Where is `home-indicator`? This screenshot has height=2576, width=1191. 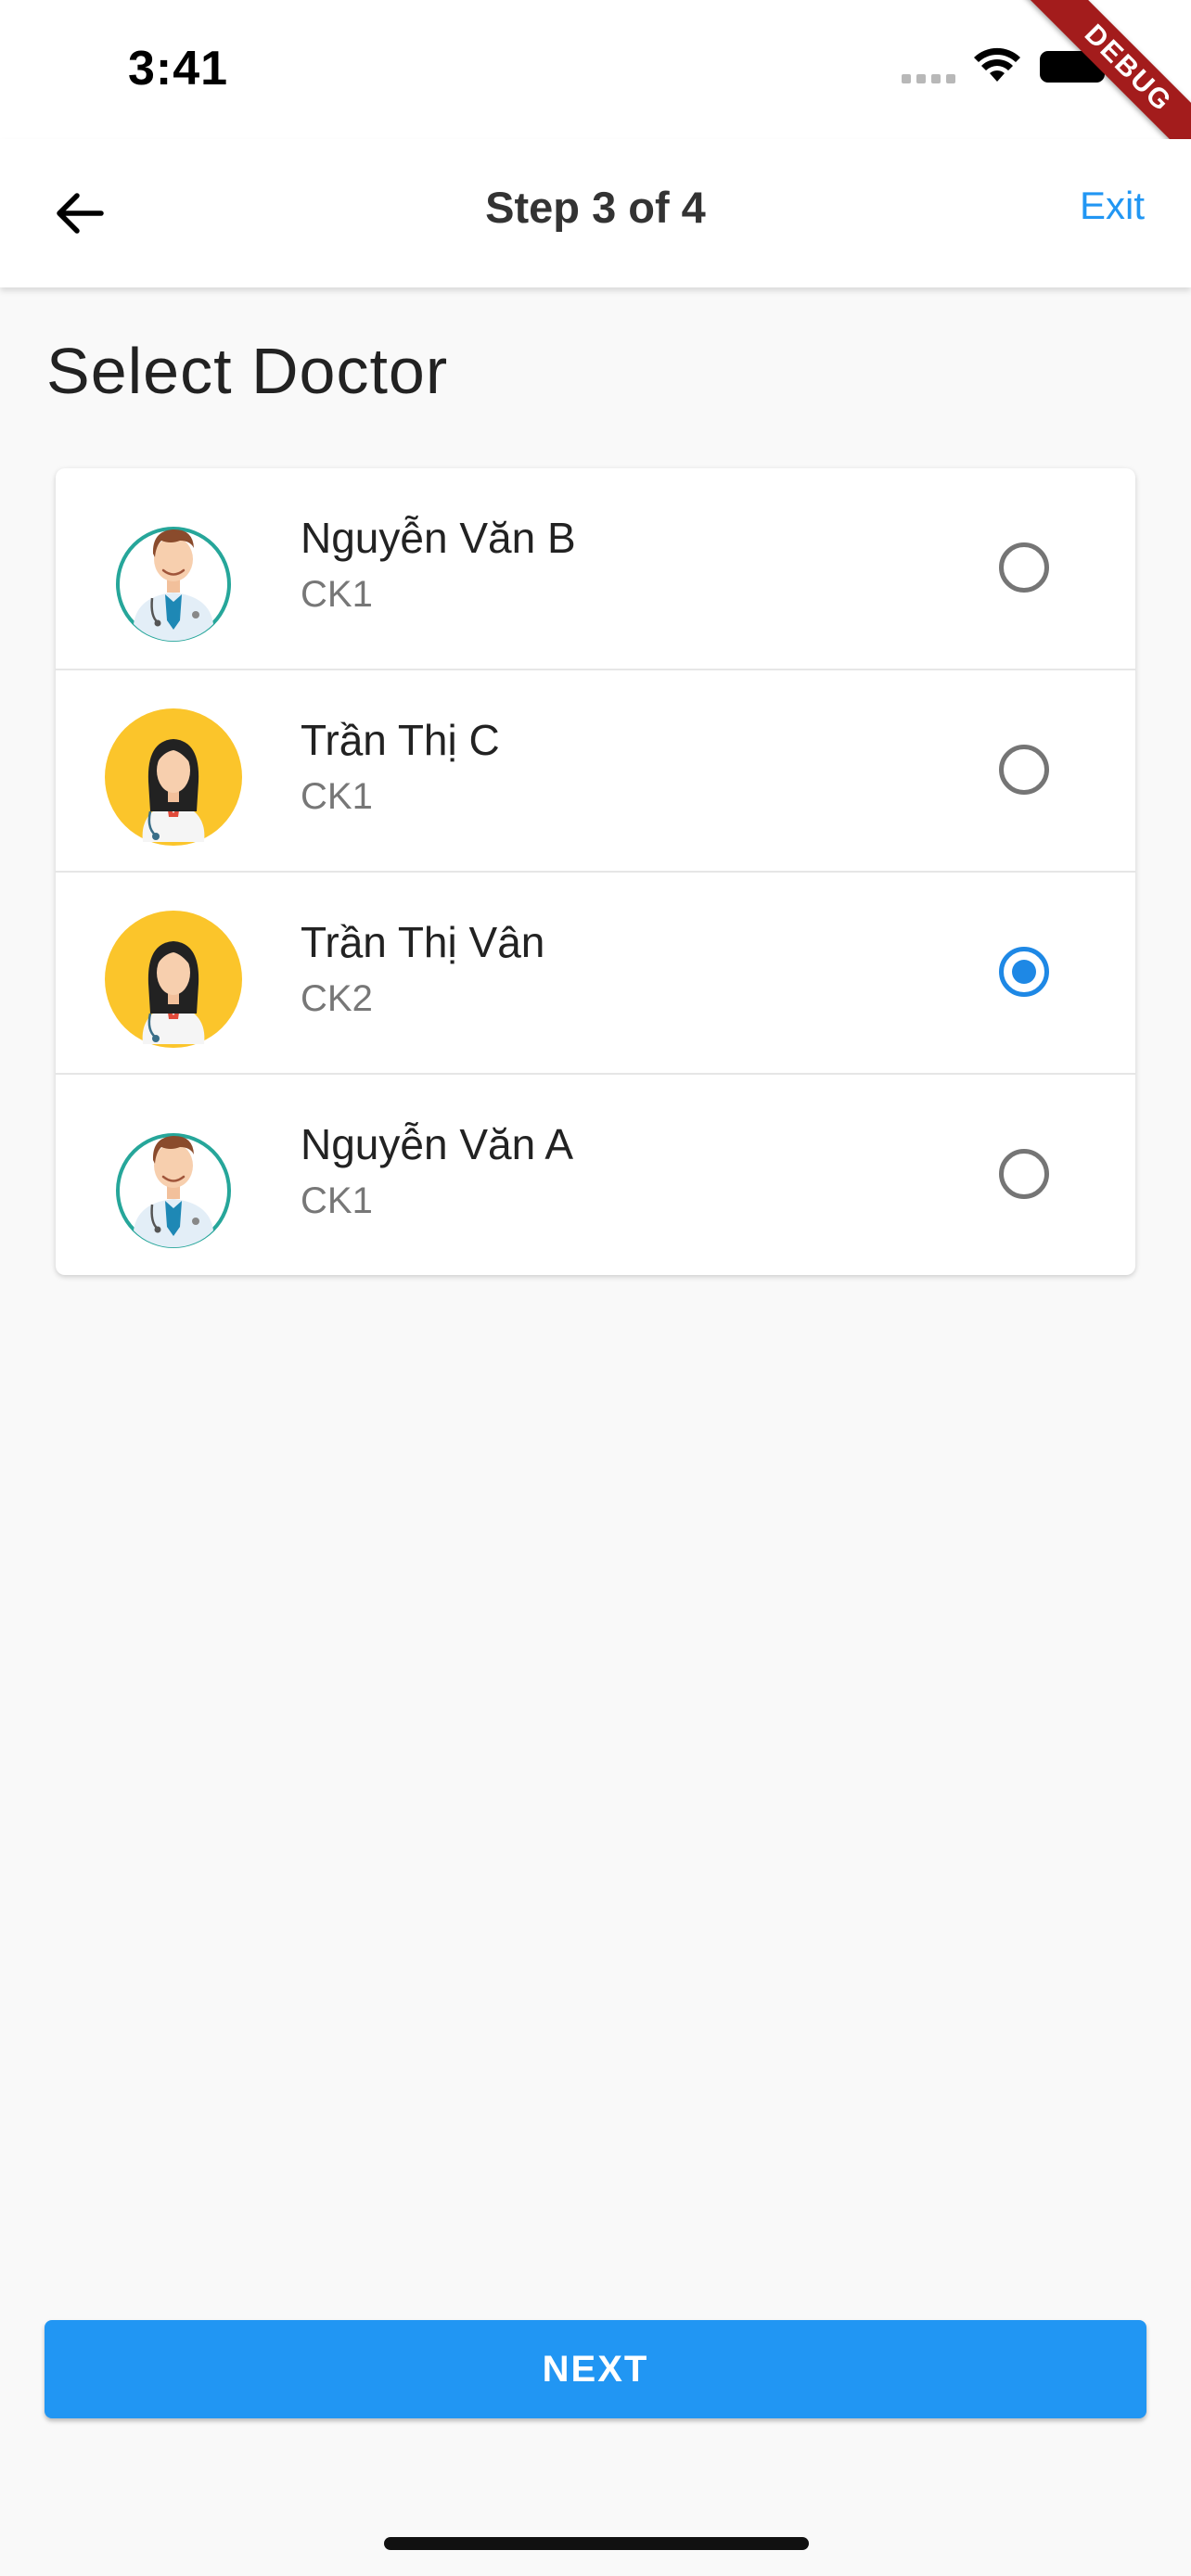 home-indicator is located at coordinates (597, 2543).